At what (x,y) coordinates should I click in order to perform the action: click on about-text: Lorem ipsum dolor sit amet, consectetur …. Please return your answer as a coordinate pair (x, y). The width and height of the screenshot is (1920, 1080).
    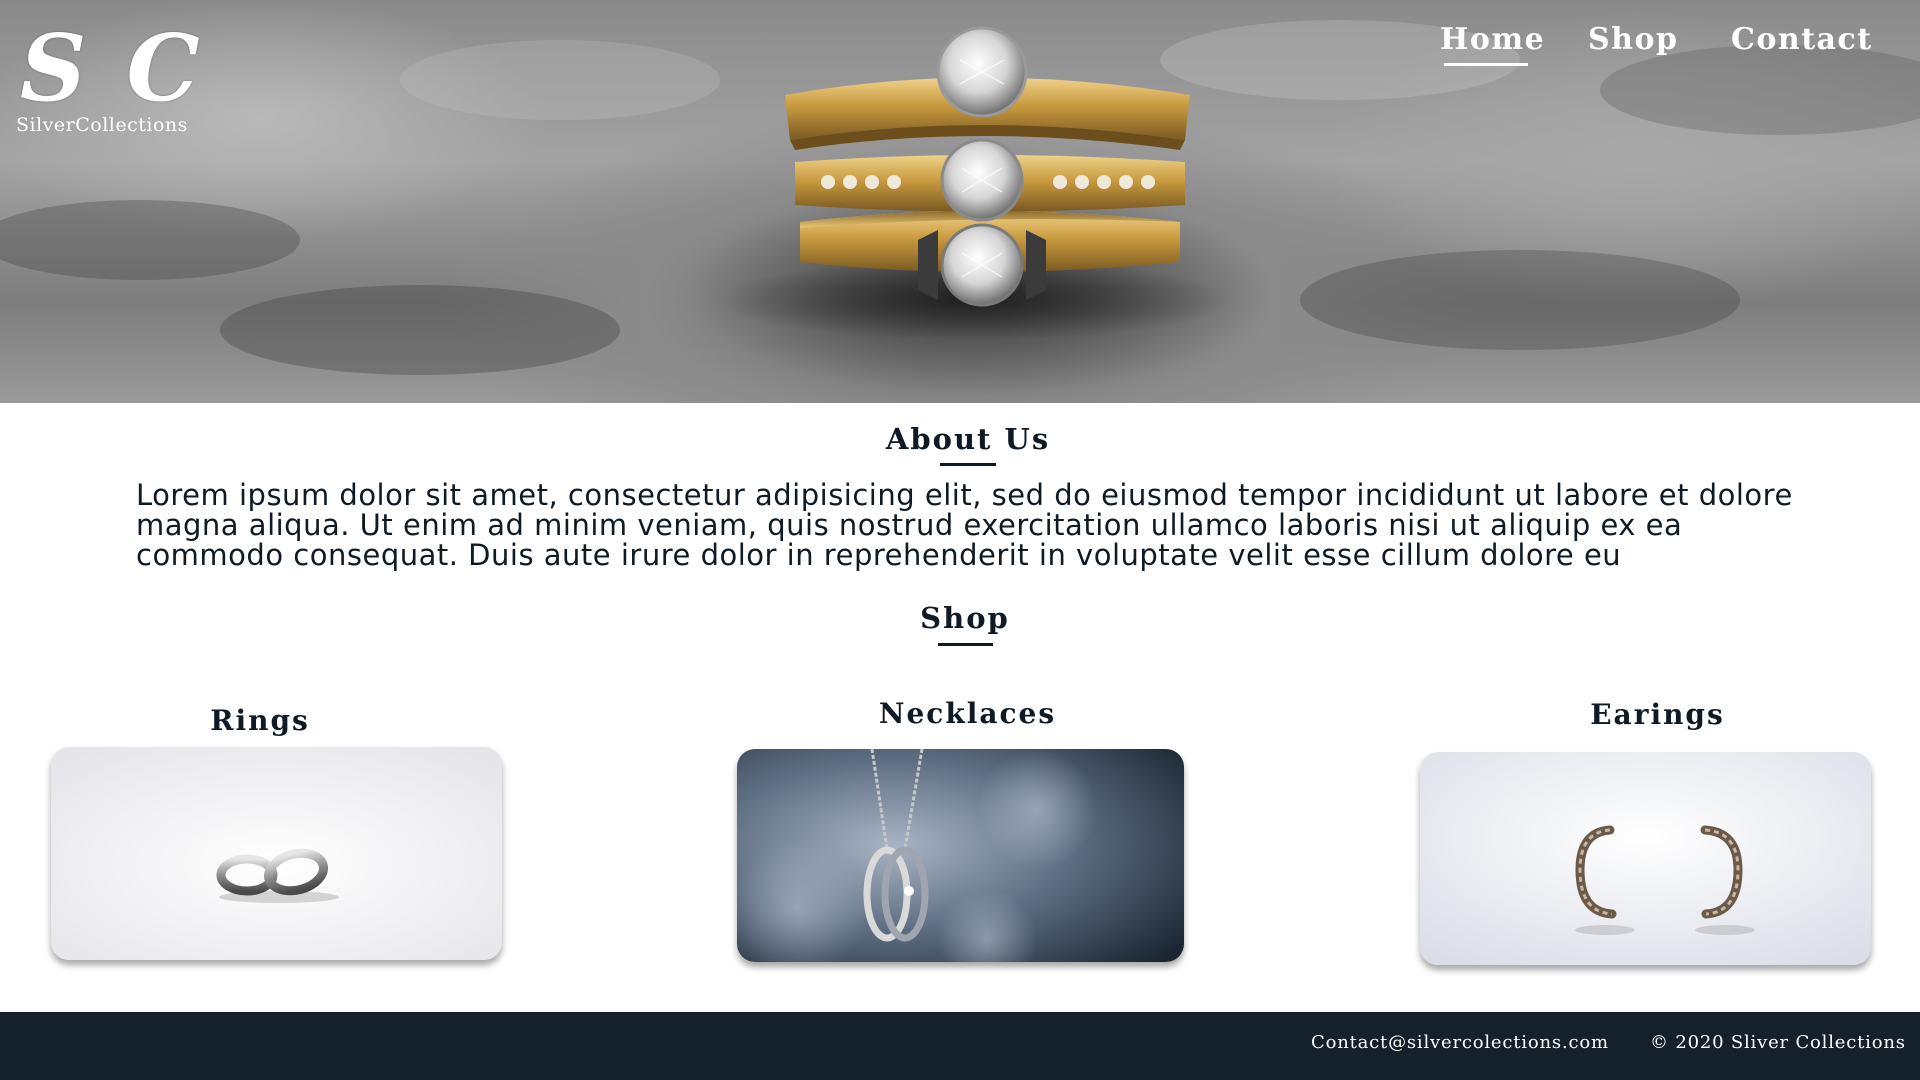
    Looking at the image, I should click on (964, 525).